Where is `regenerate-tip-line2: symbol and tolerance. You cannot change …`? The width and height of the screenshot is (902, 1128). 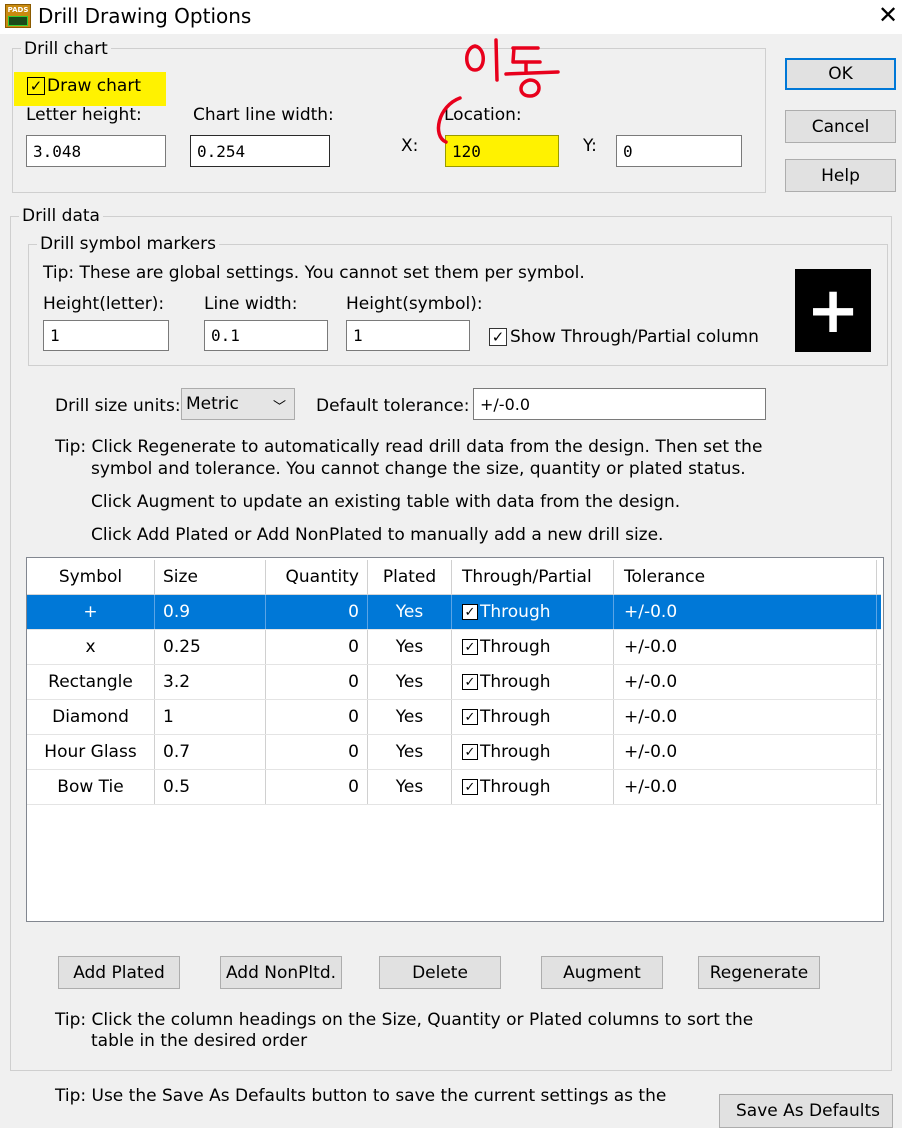
regenerate-tip-line2: symbol and tolerance. You cannot change … is located at coordinates (418, 469).